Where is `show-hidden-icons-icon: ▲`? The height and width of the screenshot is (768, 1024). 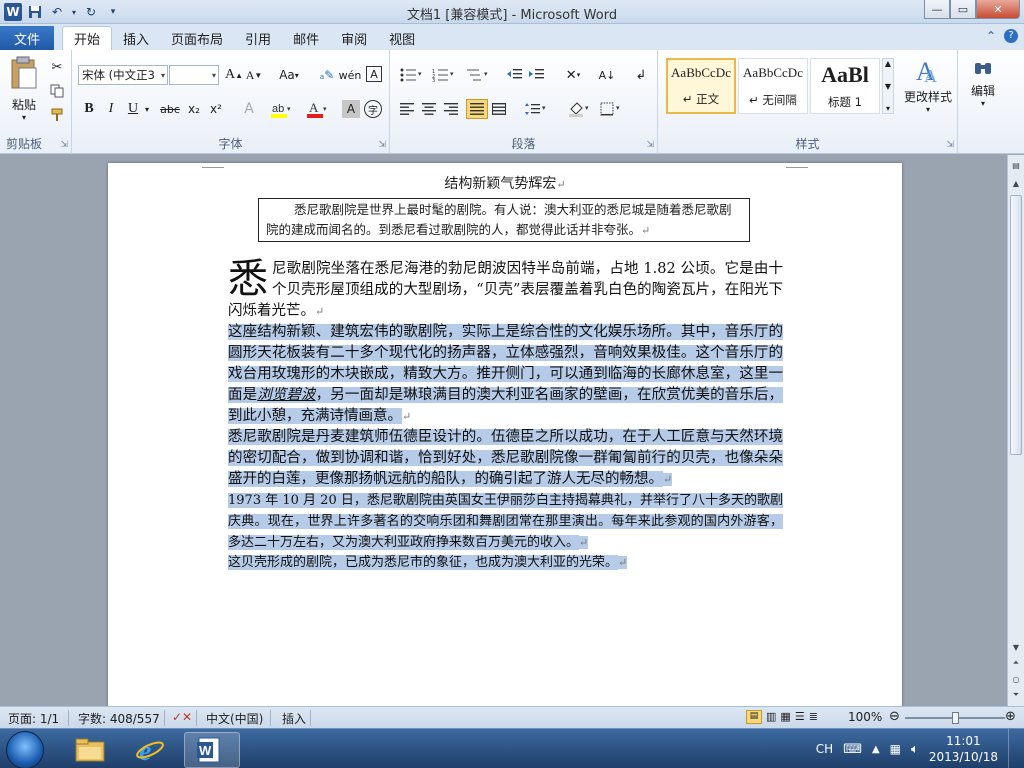
show-hidden-icons-icon: ▲ is located at coordinates (876, 749).